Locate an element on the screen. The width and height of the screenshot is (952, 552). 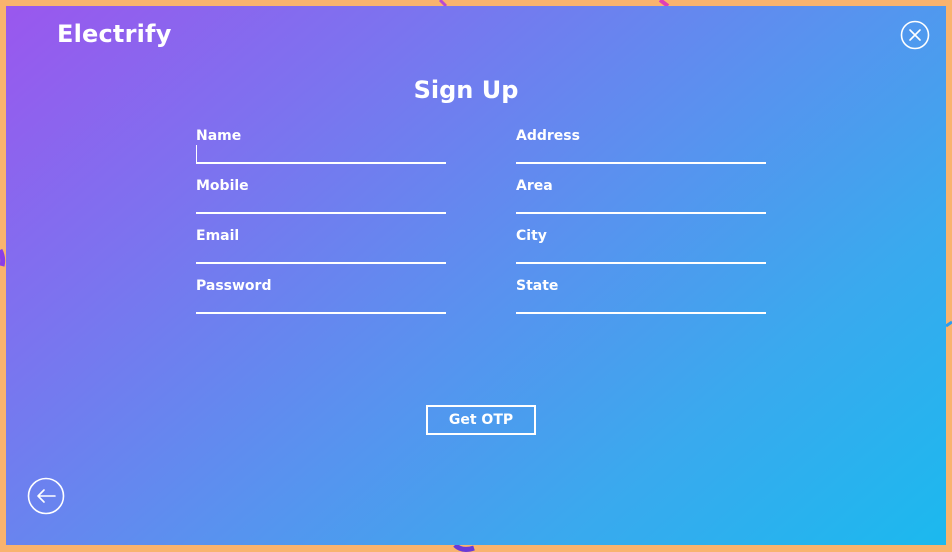
city-label: City is located at coordinates (531, 236).